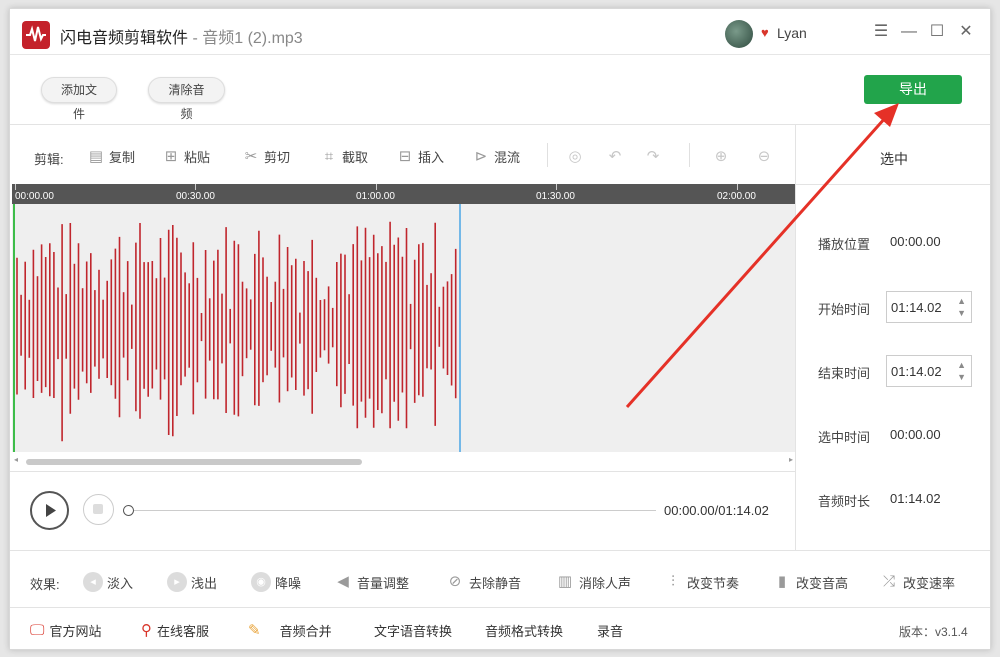 The width and height of the screenshot is (1000, 657). What do you see at coordinates (405, 156) in the screenshot?
I see `insert-icon: ⊟` at bounding box center [405, 156].